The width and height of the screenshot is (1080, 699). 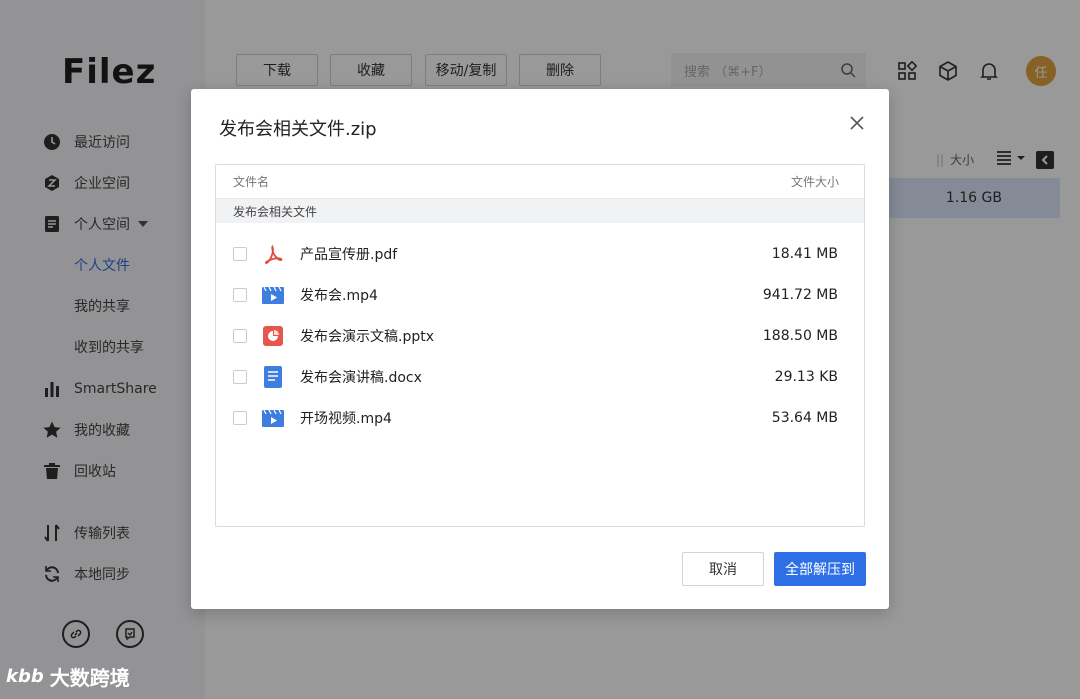 I want to click on cancel-button: 取消, so click(x=723, y=569).